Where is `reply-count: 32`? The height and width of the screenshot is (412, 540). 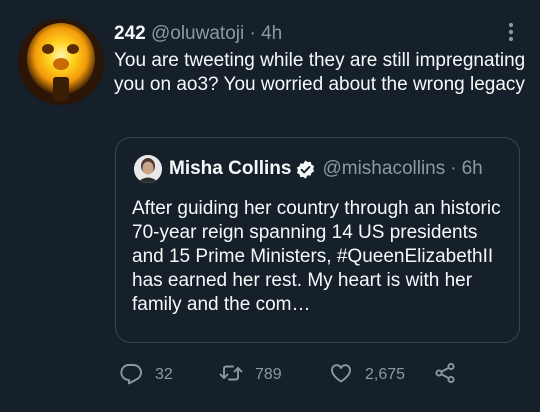 reply-count: 32 is located at coordinates (164, 374).